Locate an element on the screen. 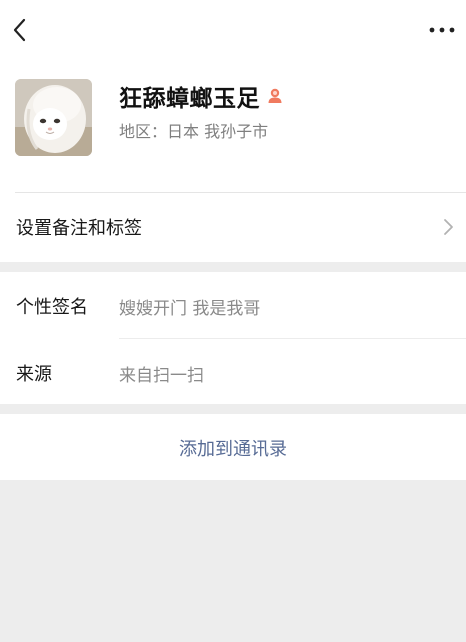 The image size is (466, 642). source-row: 来源 来自扫一扫 is located at coordinates (233, 372).